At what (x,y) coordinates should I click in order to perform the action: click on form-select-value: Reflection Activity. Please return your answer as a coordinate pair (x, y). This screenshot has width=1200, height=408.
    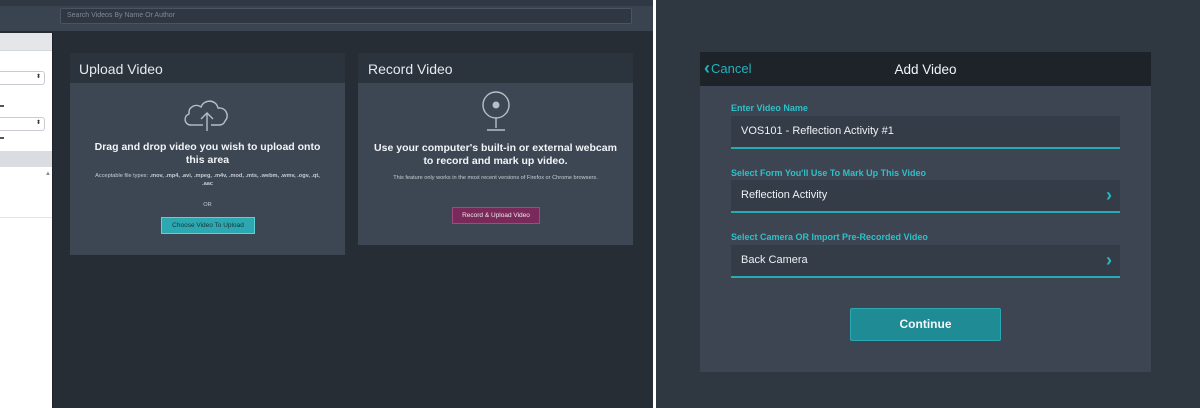
    Looking at the image, I should click on (784, 195).